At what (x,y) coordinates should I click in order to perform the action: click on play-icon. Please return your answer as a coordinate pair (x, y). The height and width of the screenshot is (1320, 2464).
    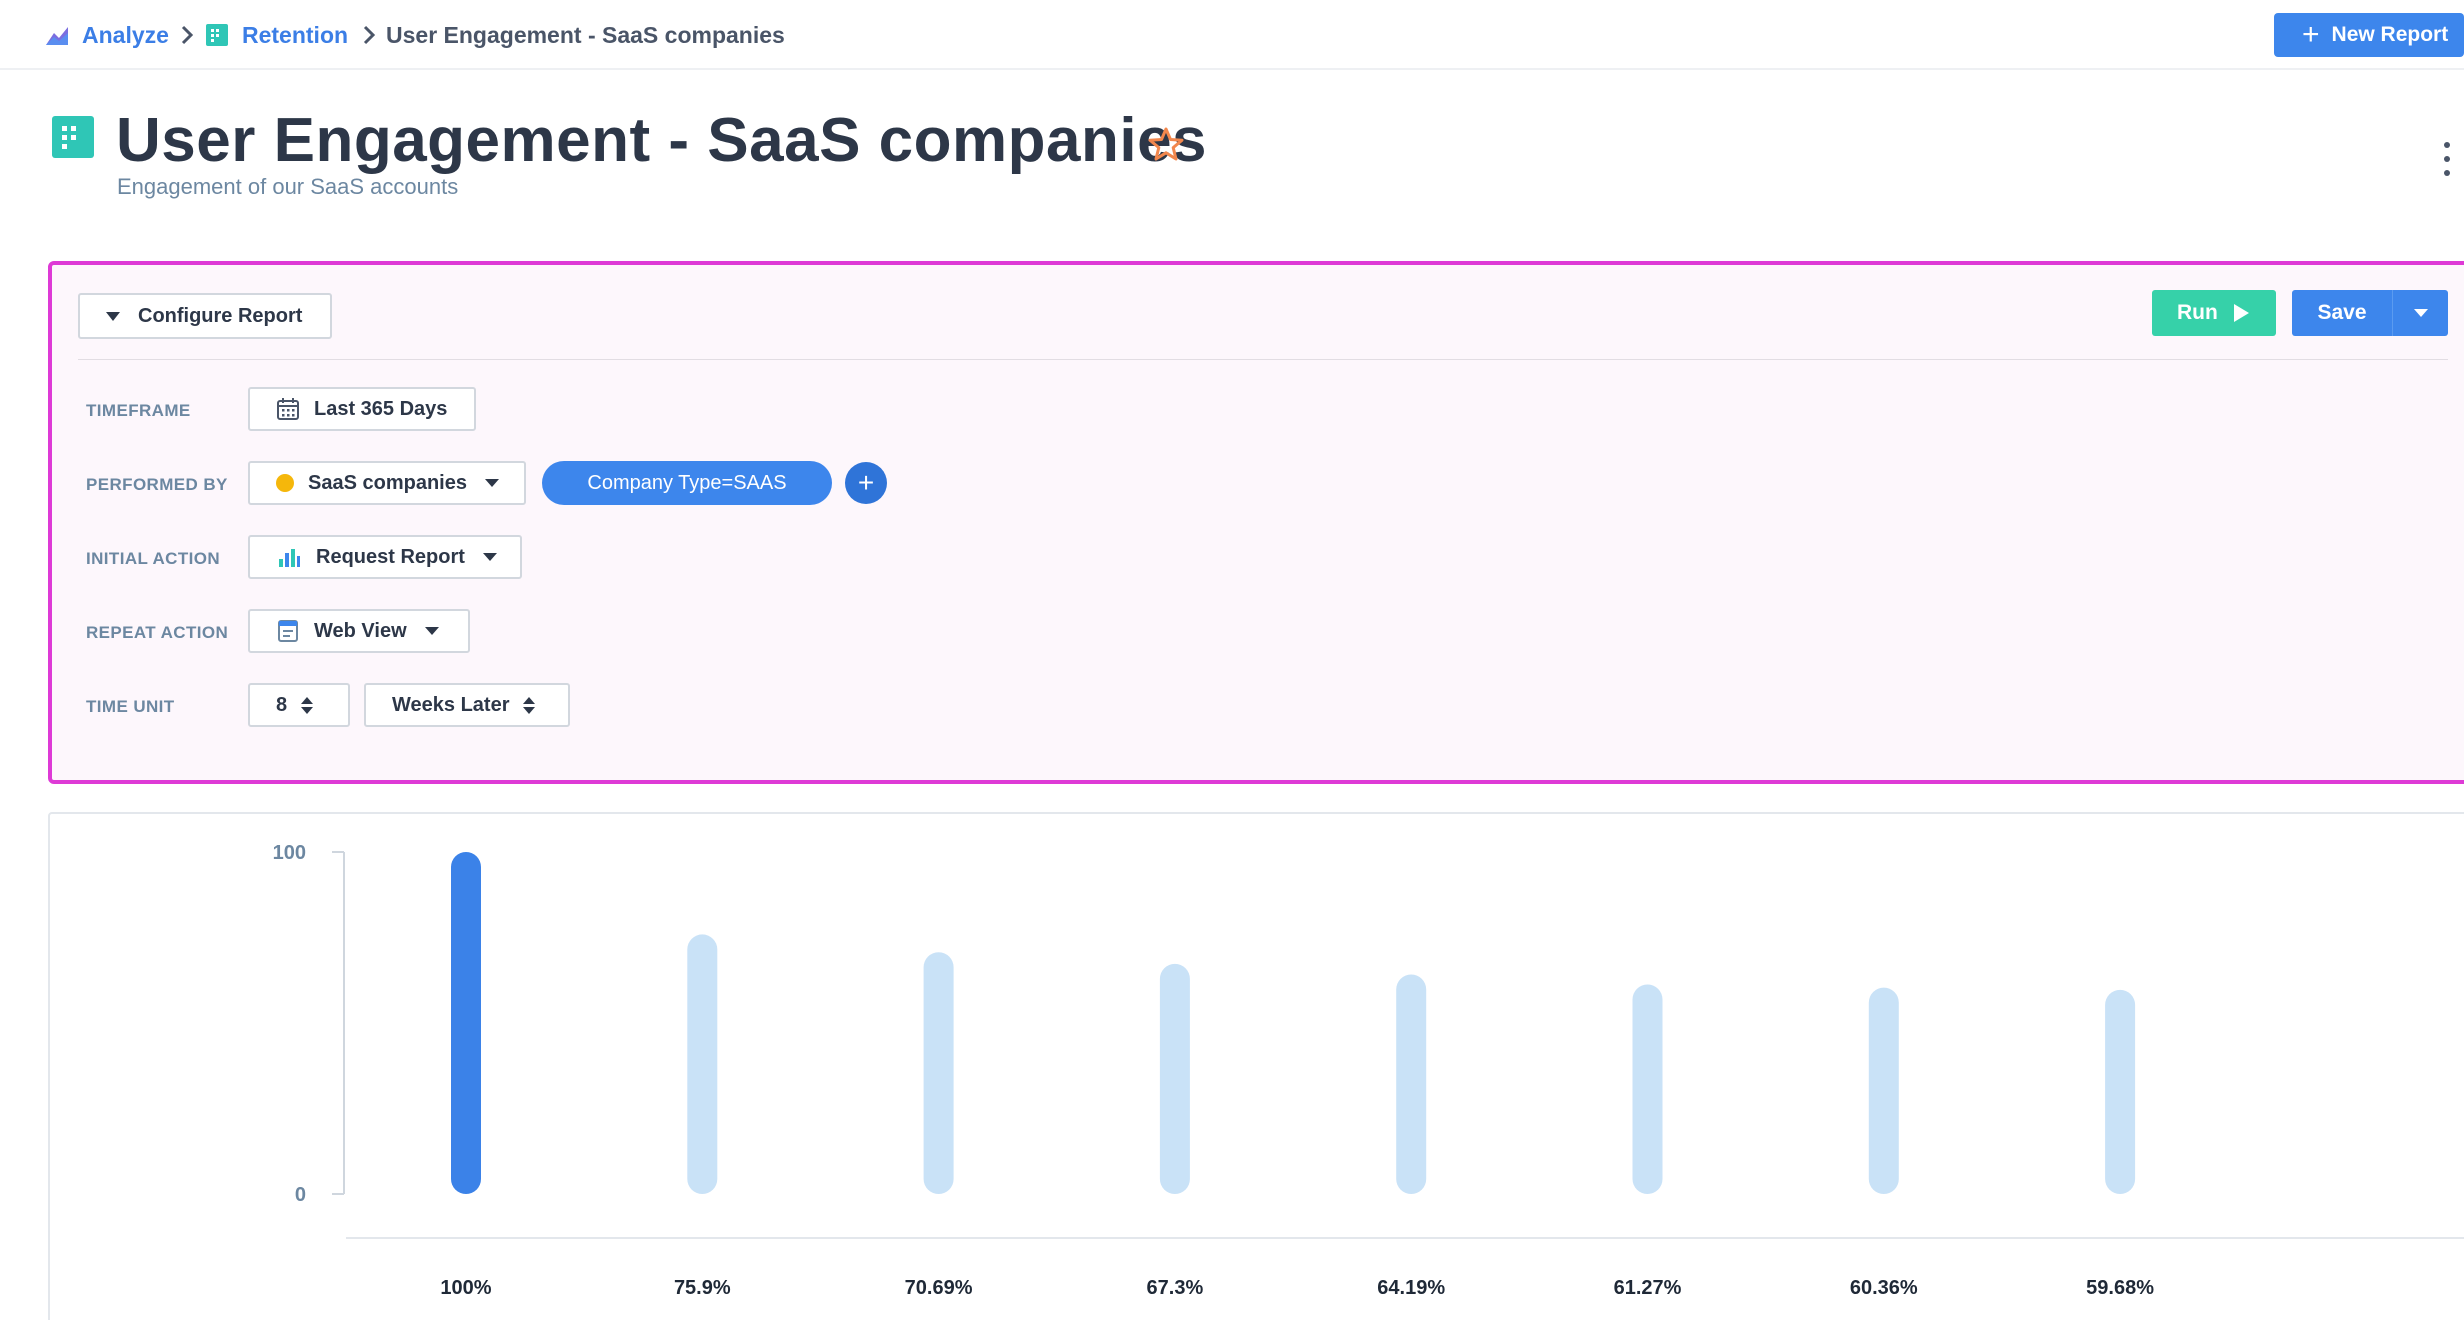
    Looking at the image, I should click on (2241, 313).